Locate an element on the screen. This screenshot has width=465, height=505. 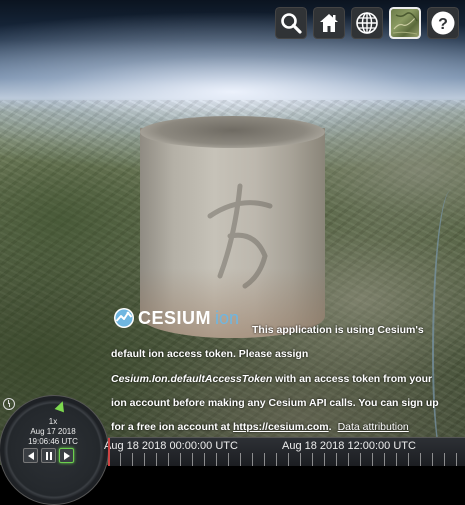
data-attribution-link: Data attribution is located at coordinates (373, 427).